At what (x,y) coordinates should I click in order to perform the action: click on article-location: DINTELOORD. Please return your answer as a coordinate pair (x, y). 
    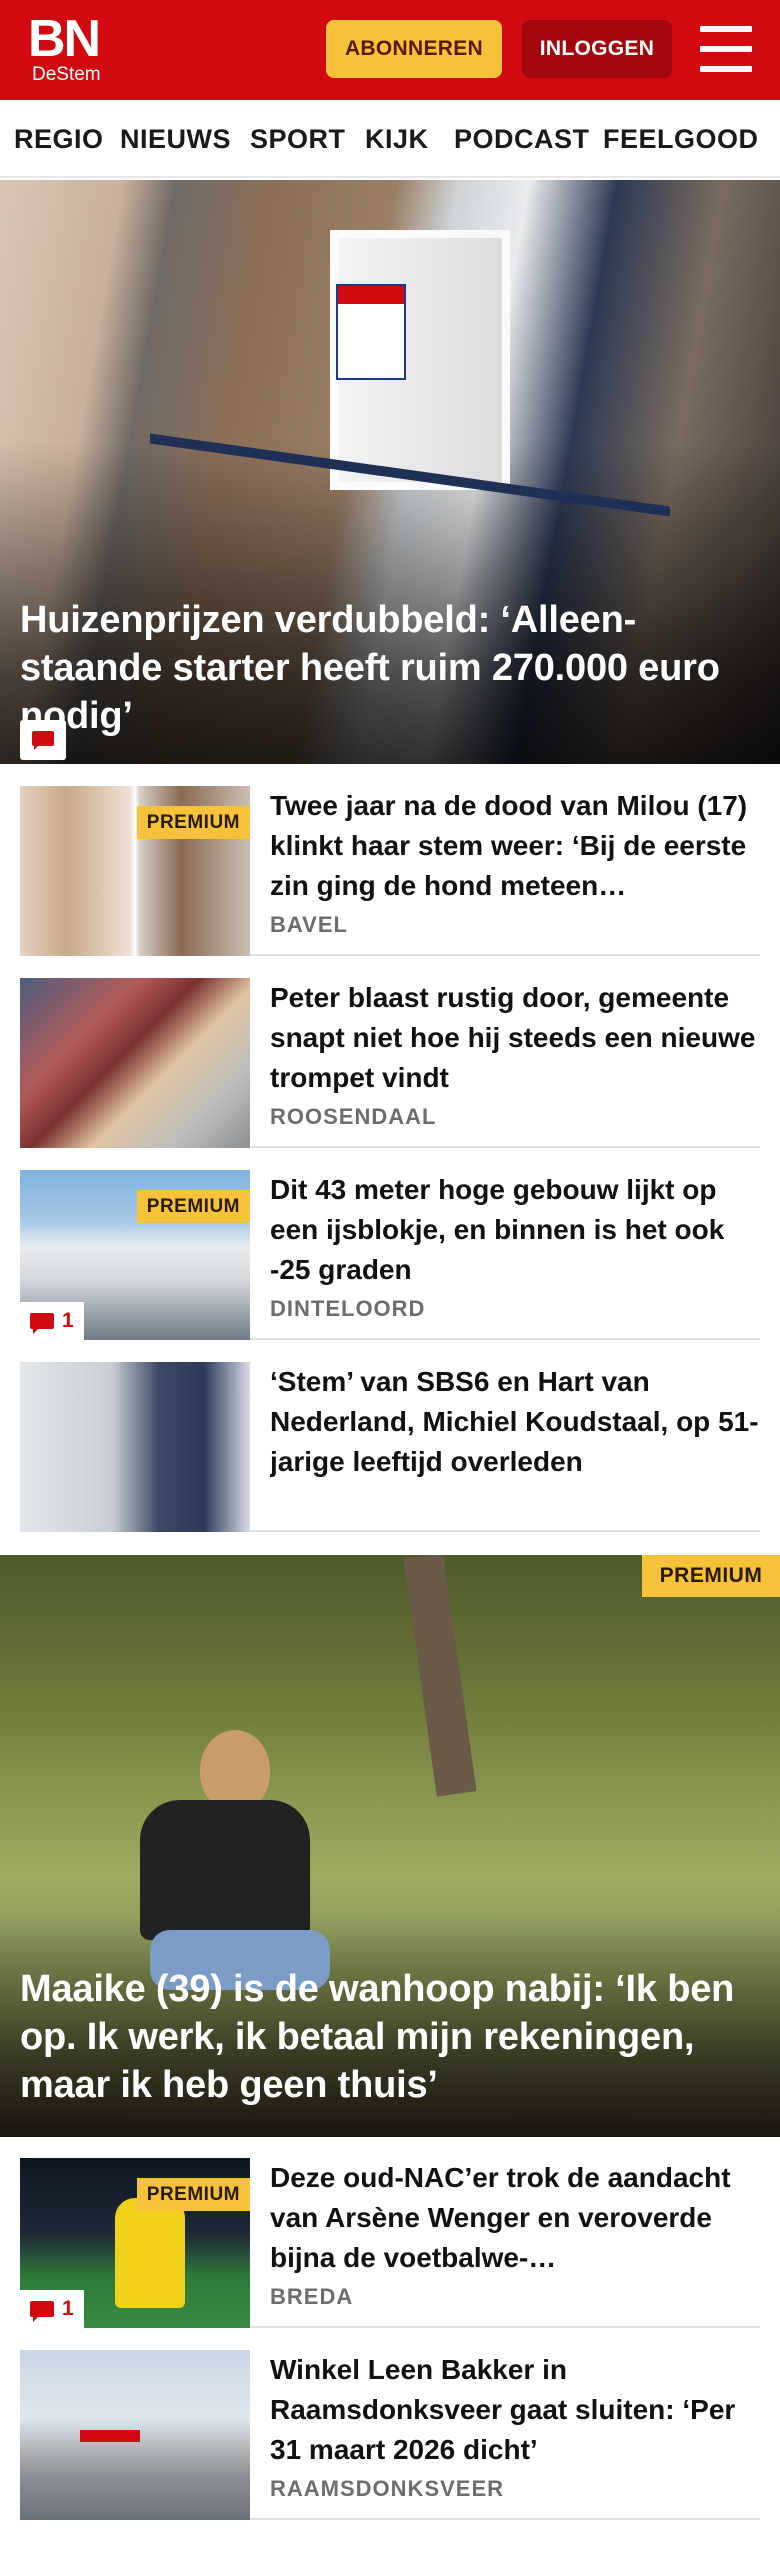
    Looking at the image, I should click on (348, 1308).